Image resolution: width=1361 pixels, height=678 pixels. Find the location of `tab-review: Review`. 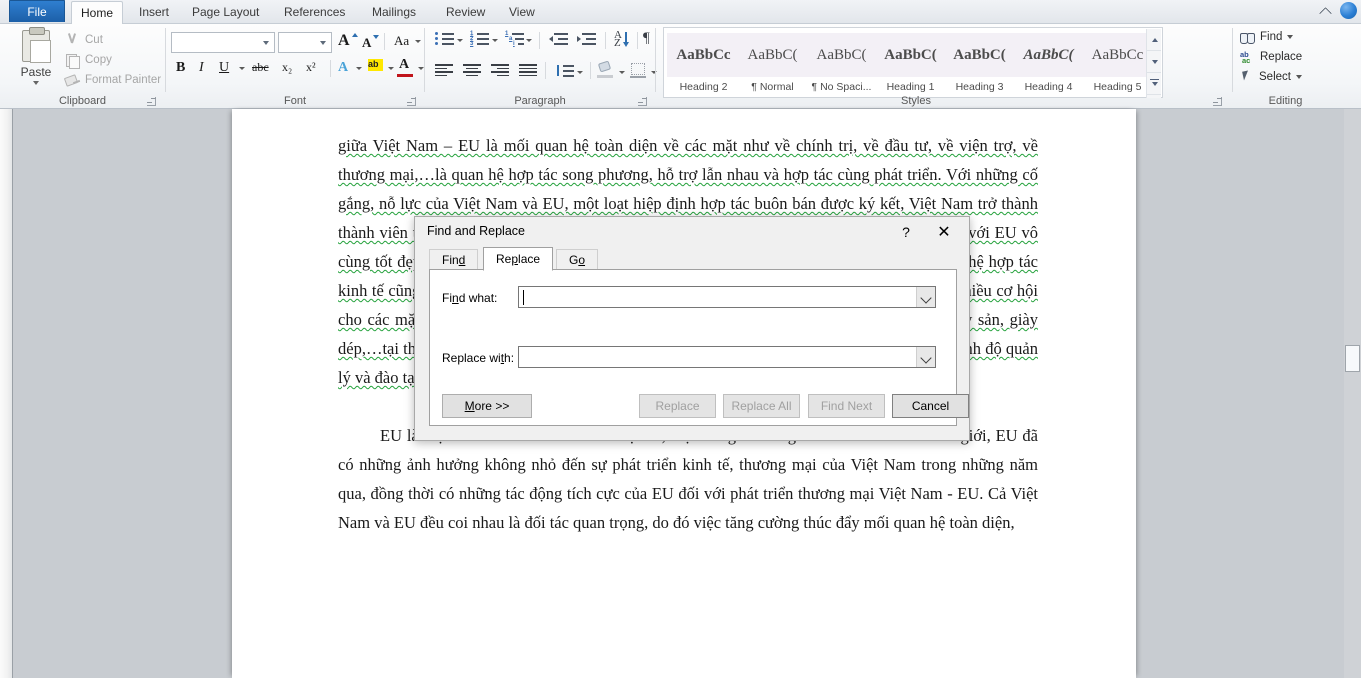

tab-review: Review is located at coordinates (465, 13).